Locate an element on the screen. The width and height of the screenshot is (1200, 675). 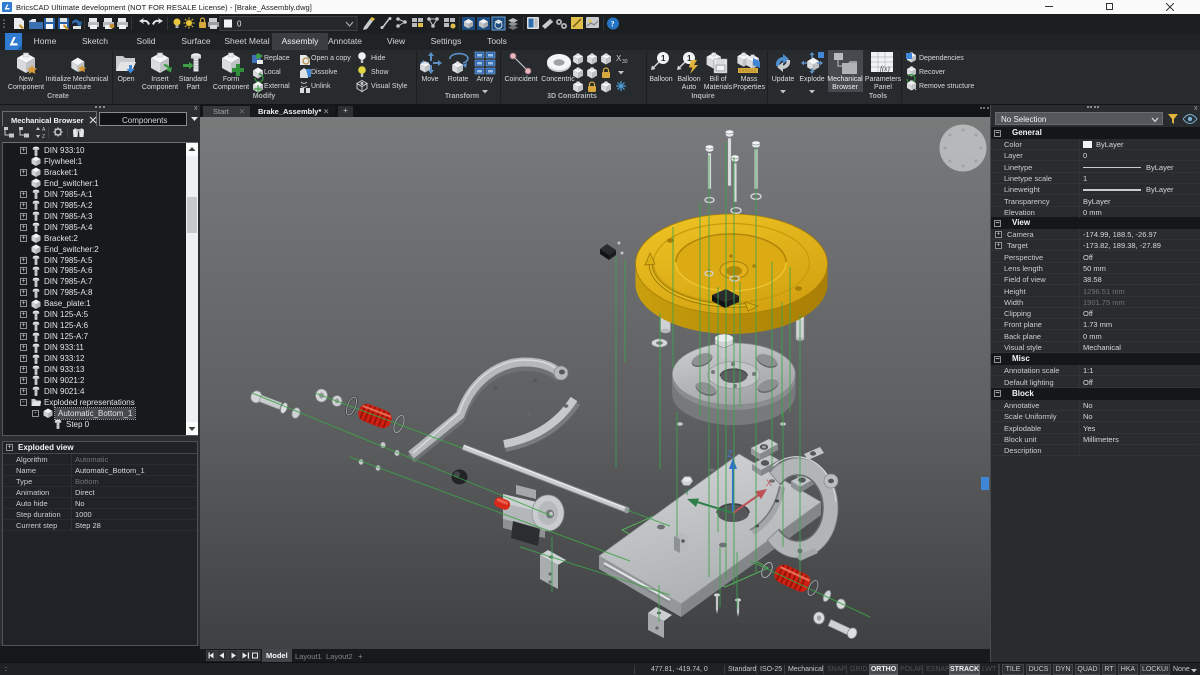
svg-text: 0 is located at coordinates (239, 24).